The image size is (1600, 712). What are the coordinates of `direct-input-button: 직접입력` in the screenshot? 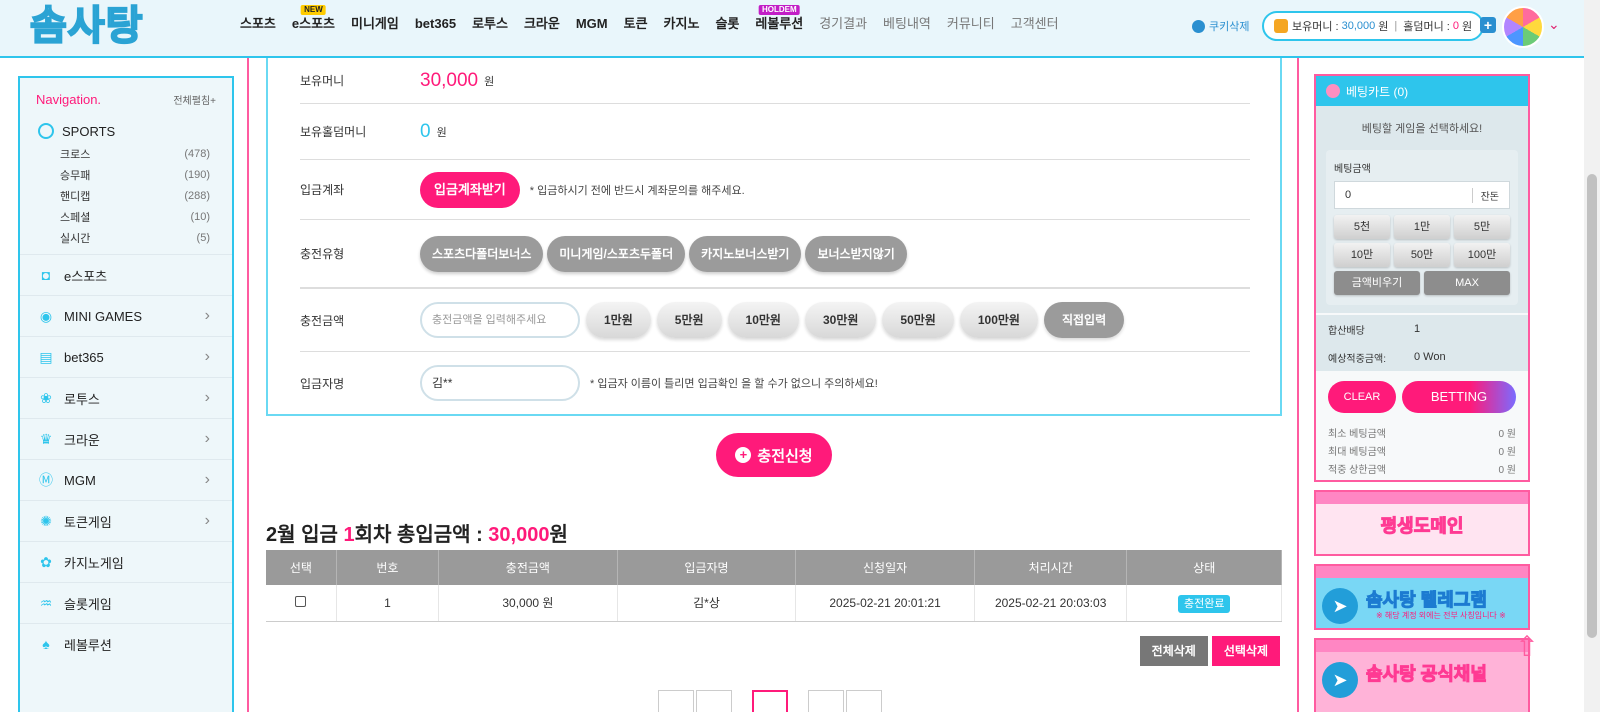 It's located at (1084, 320).